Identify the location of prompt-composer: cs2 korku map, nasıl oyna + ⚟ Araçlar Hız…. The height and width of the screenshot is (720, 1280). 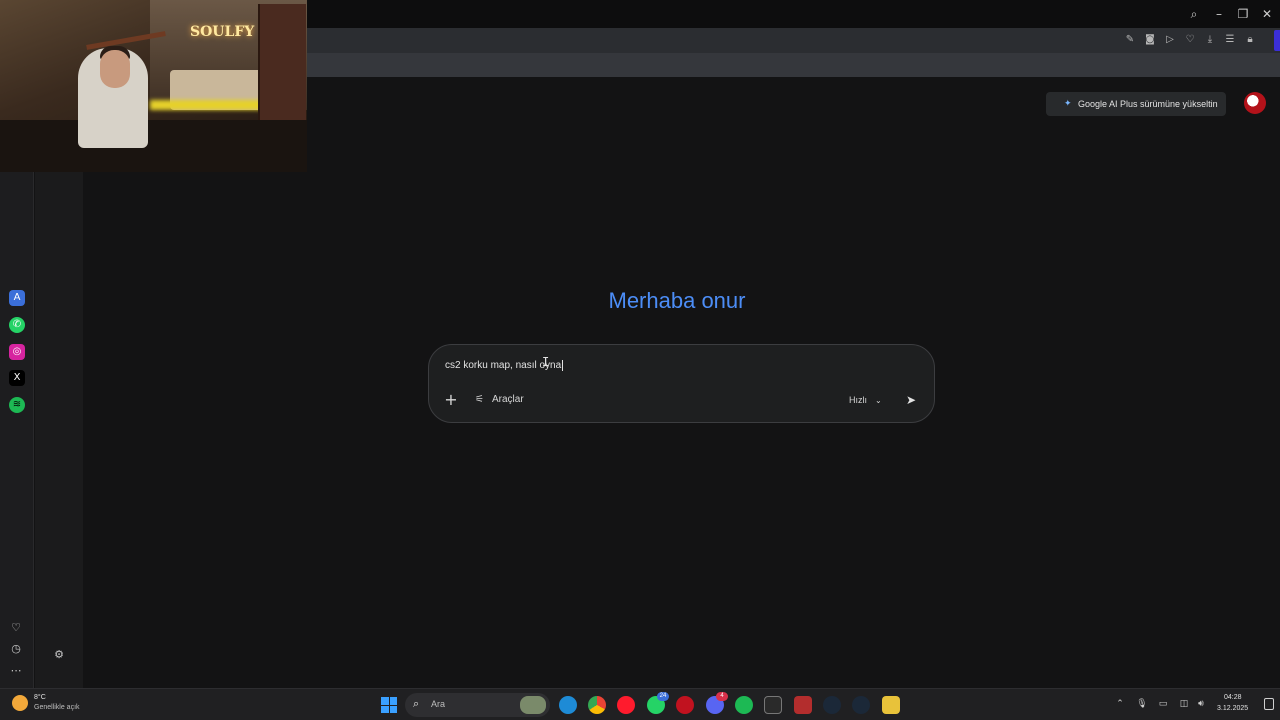
(681, 383).